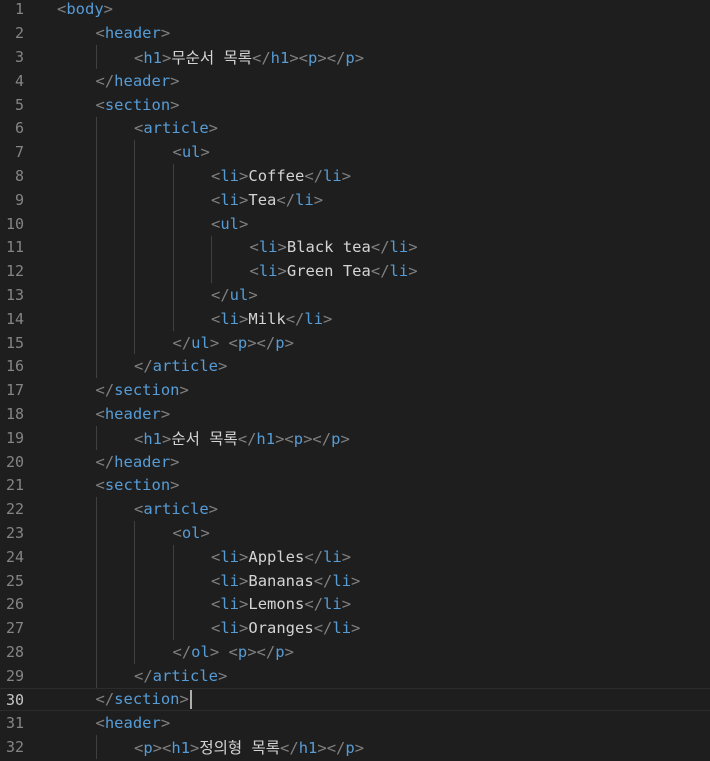 The image size is (710, 761). Describe the element at coordinates (14, 223) in the screenshot. I see `line-number: 10` at that location.